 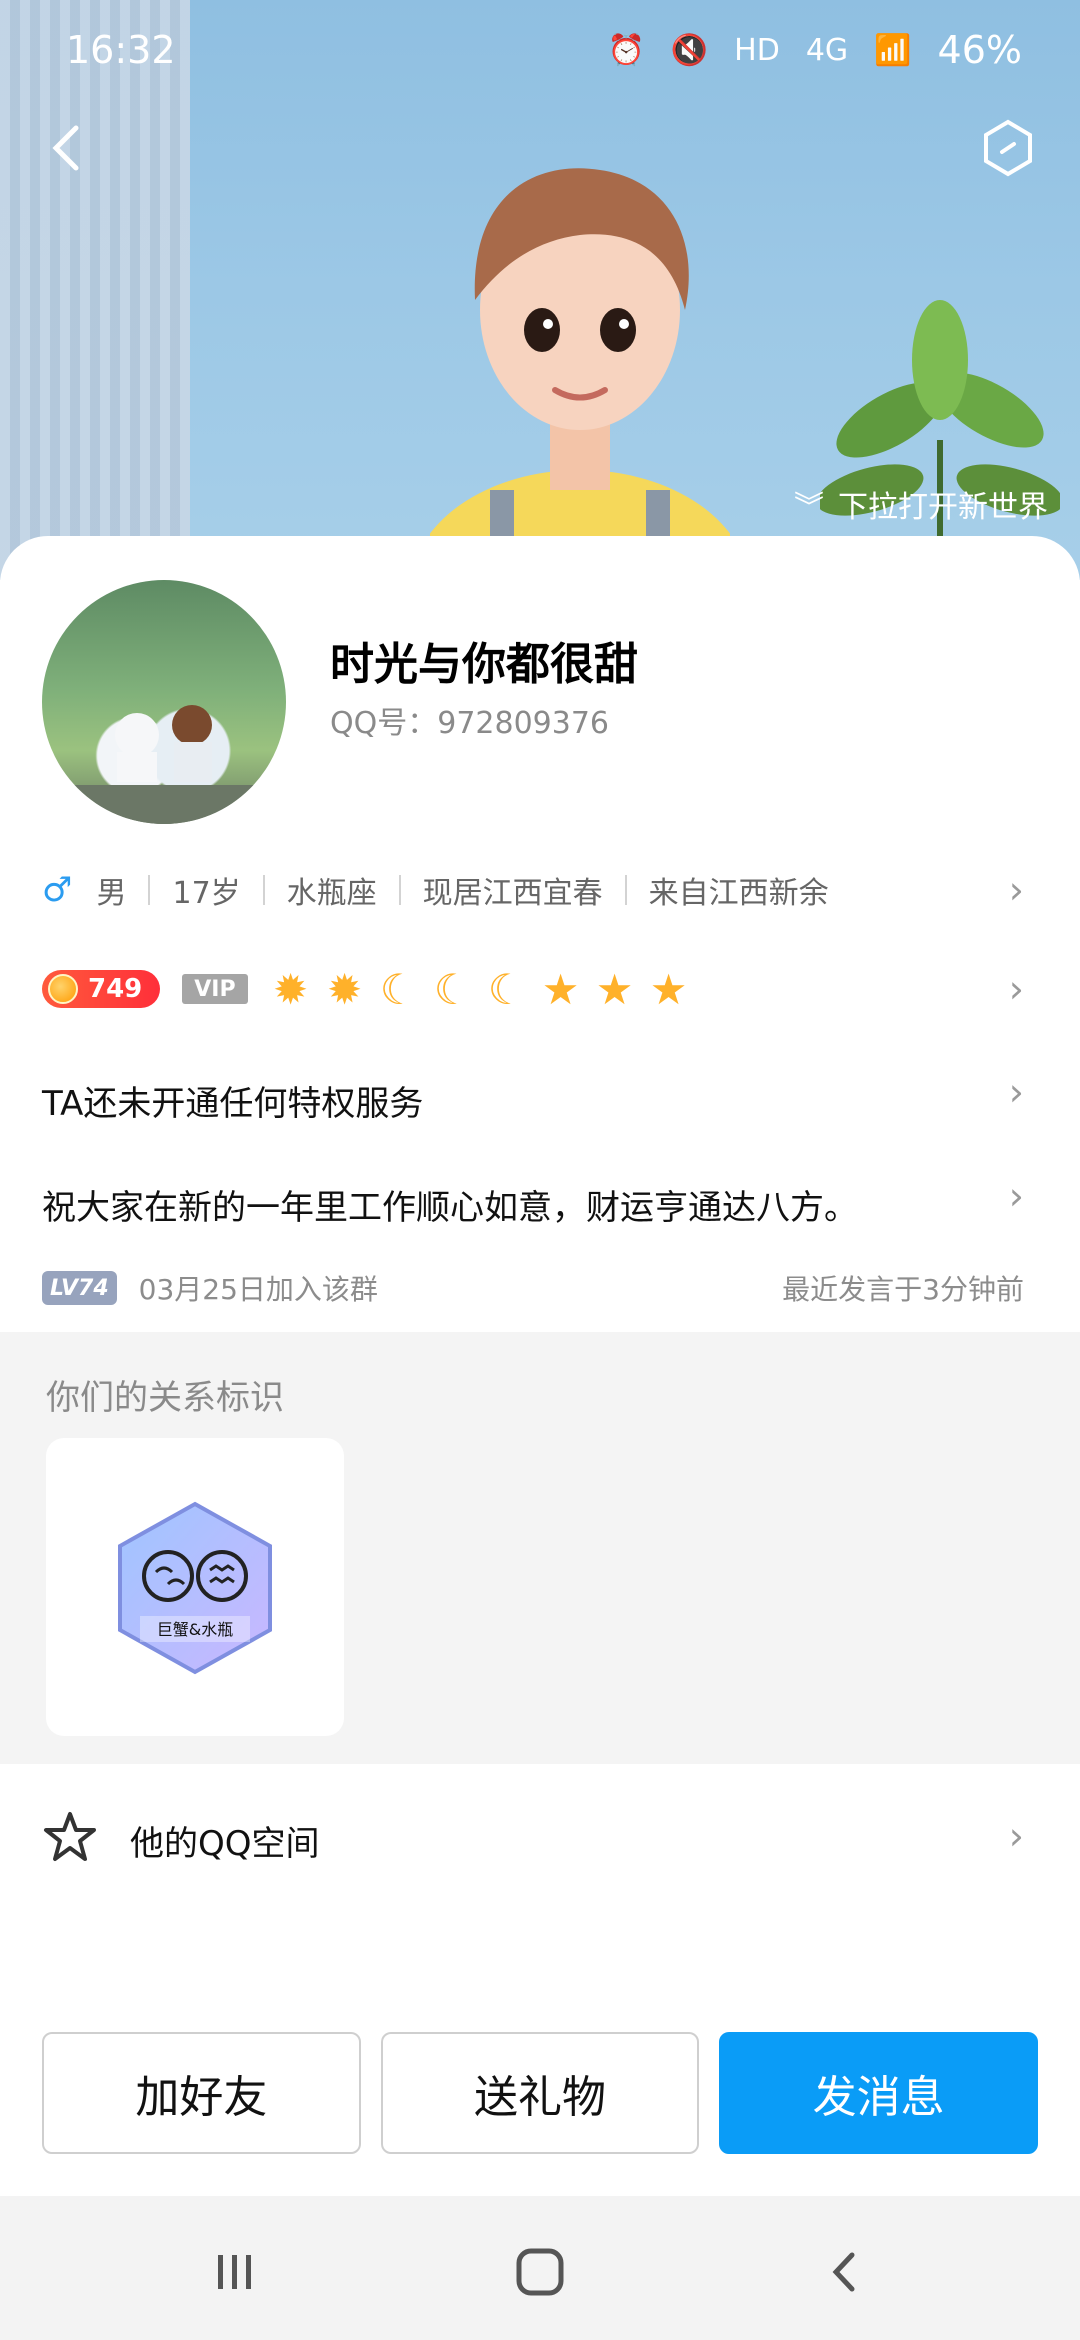 What do you see at coordinates (738, 893) in the screenshot?
I see `hometown: 来自江西新余` at bounding box center [738, 893].